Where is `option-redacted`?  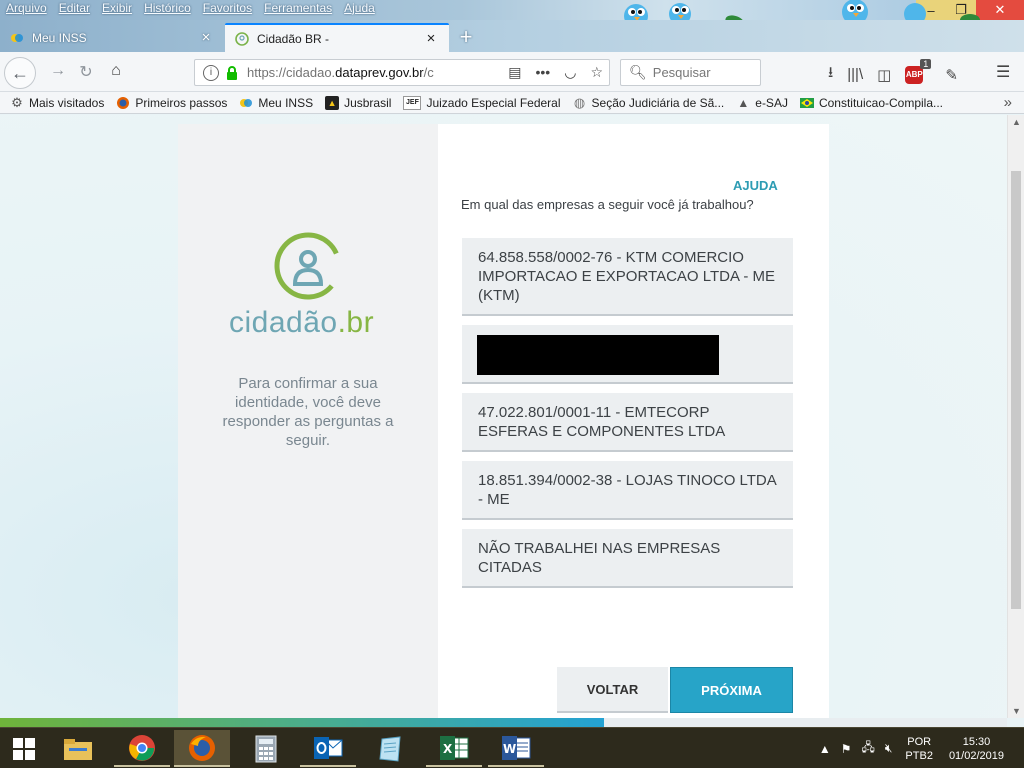 option-redacted is located at coordinates (627, 354).